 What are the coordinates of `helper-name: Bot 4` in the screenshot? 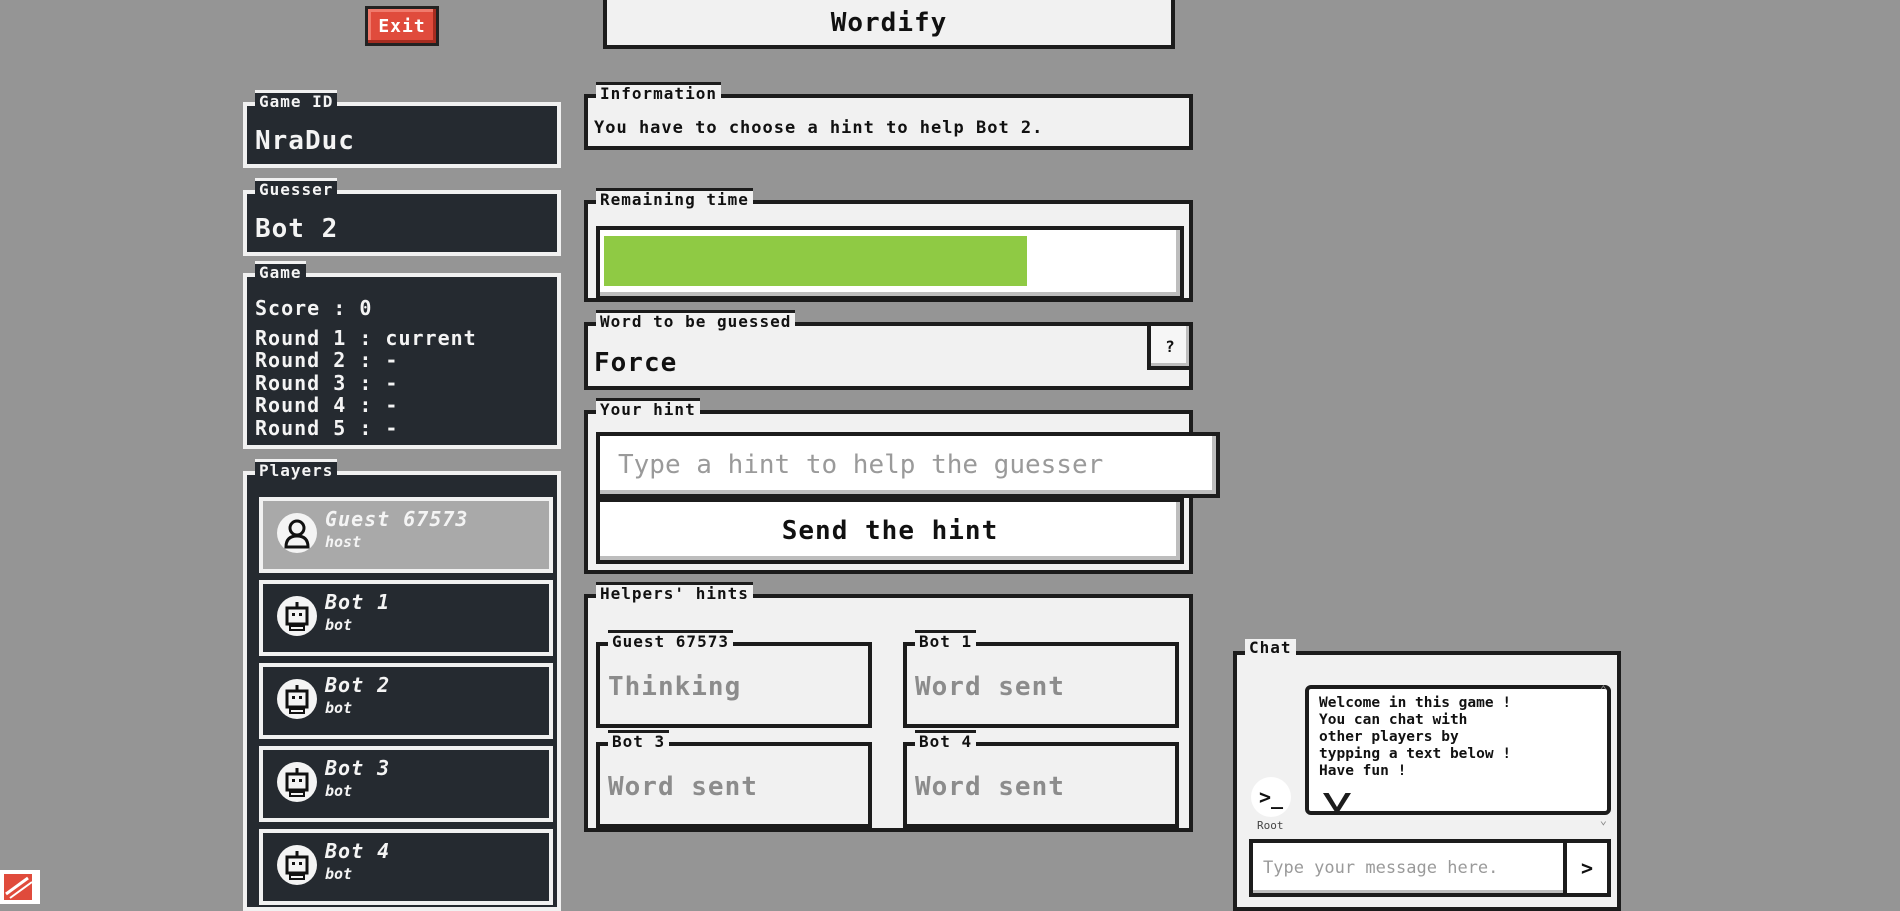 It's located at (946, 740).